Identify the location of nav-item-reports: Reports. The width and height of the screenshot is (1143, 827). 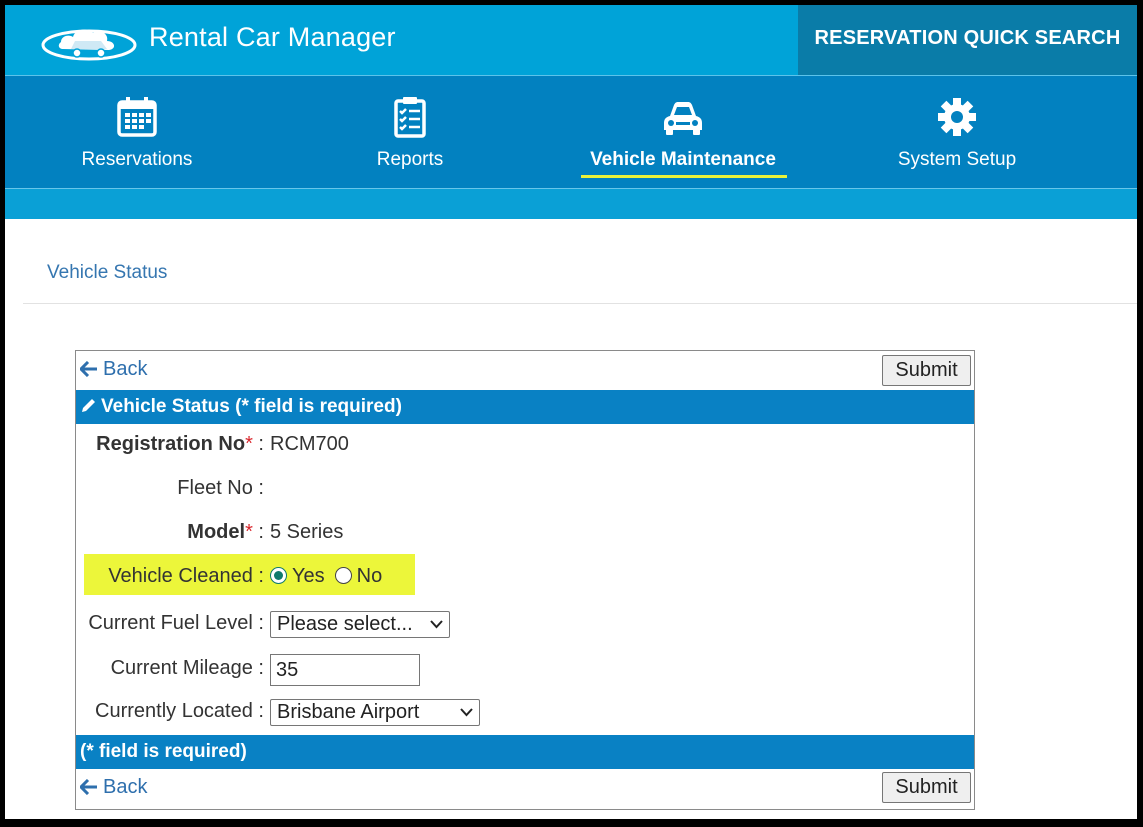
(410, 132).